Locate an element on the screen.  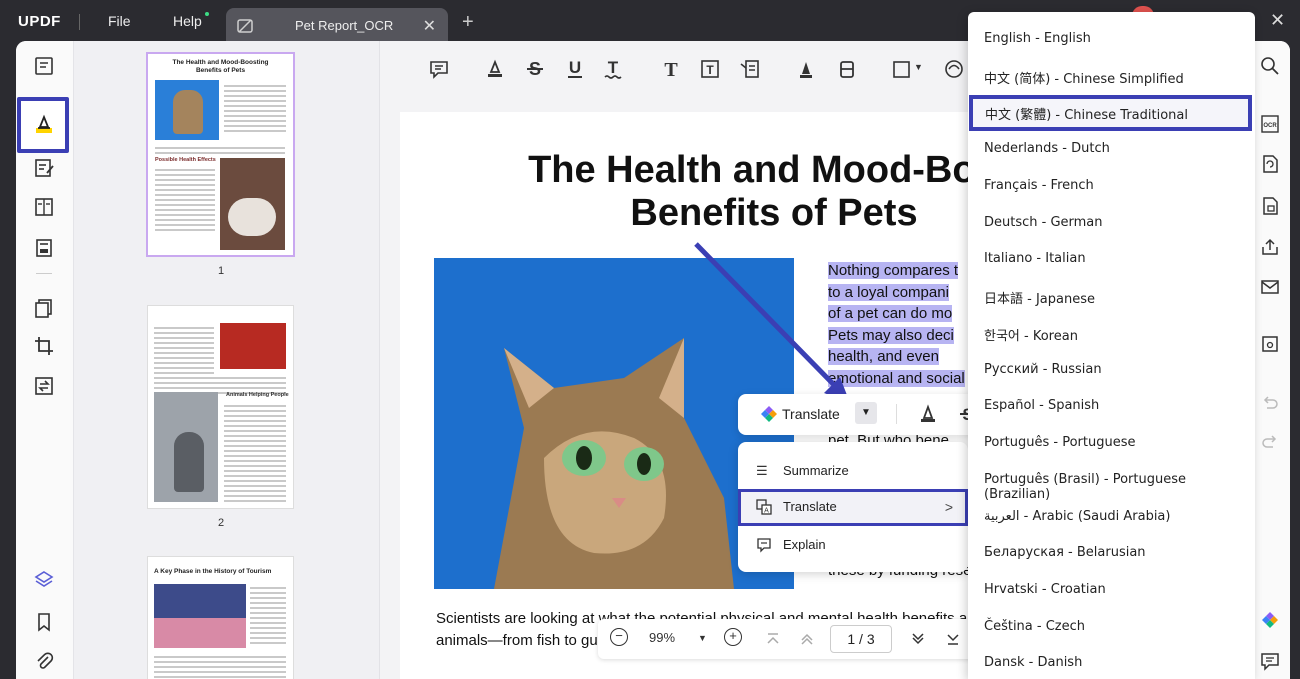
language-option: 中文 (简体) - Chinese Simplified is located at coordinates (1111, 77).